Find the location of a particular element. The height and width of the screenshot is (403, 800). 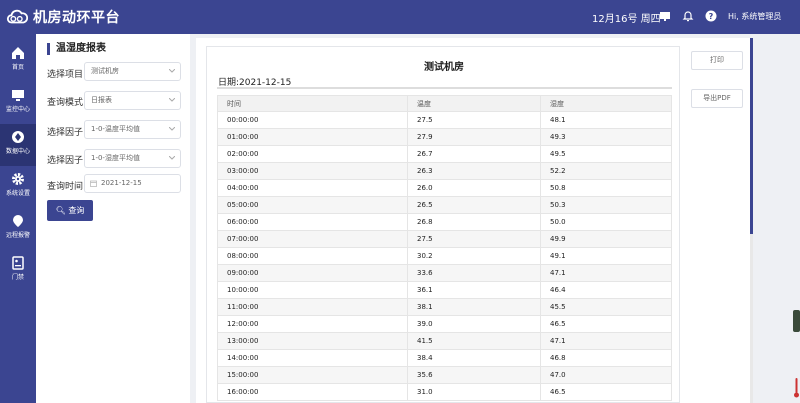

access-control-icon is located at coordinates (18, 263).